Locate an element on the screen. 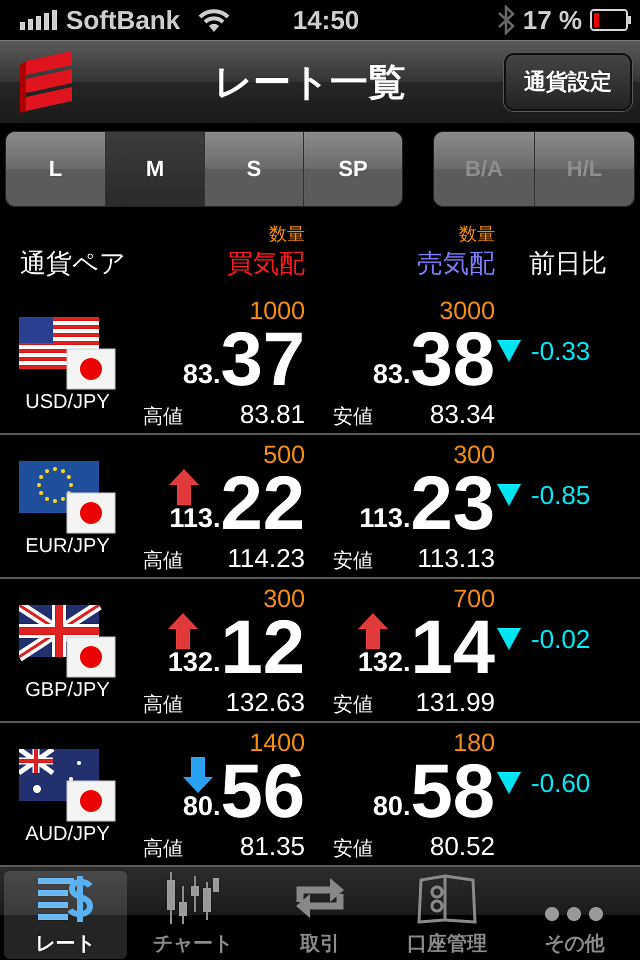 This screenshot has width=640, height=960. change-value: -0.85 is located at coordinates (560, 495).